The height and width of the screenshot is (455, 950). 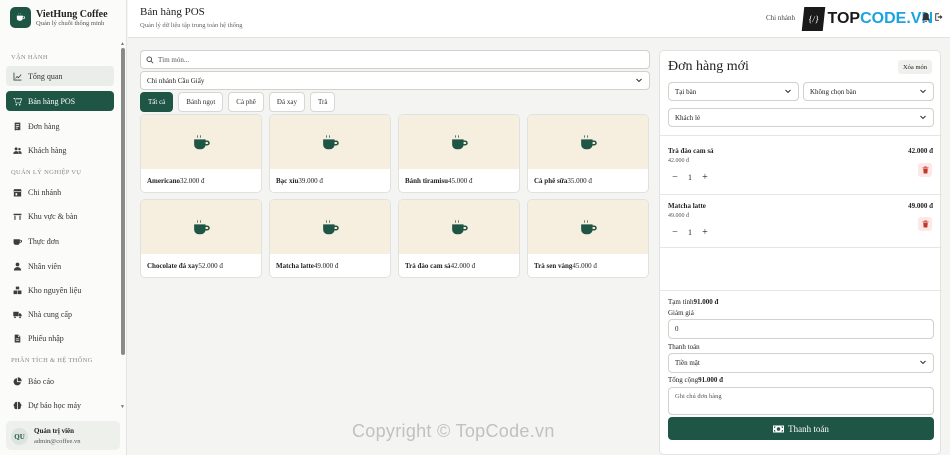 What do you see at coordinates (706, 302) in the screenshot?
I see `subtotal-value: 91.000 đ` at bounding box center [706, 302].